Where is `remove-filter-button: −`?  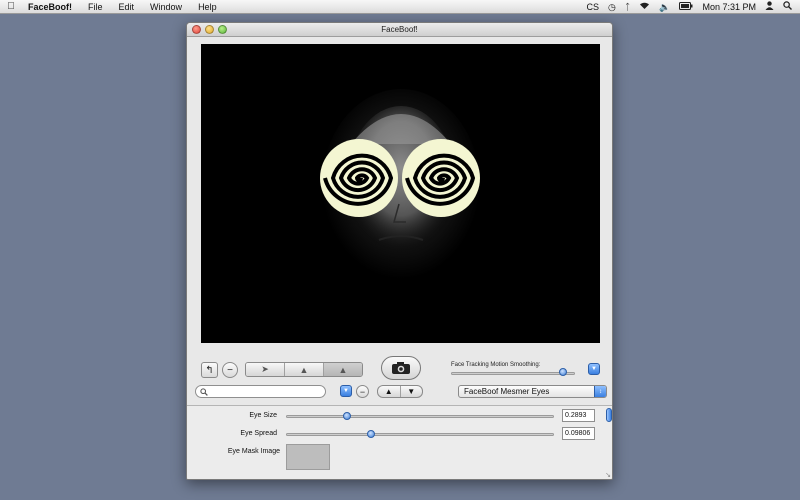 remove-filter-button: − is located at coordinates (362, 391).